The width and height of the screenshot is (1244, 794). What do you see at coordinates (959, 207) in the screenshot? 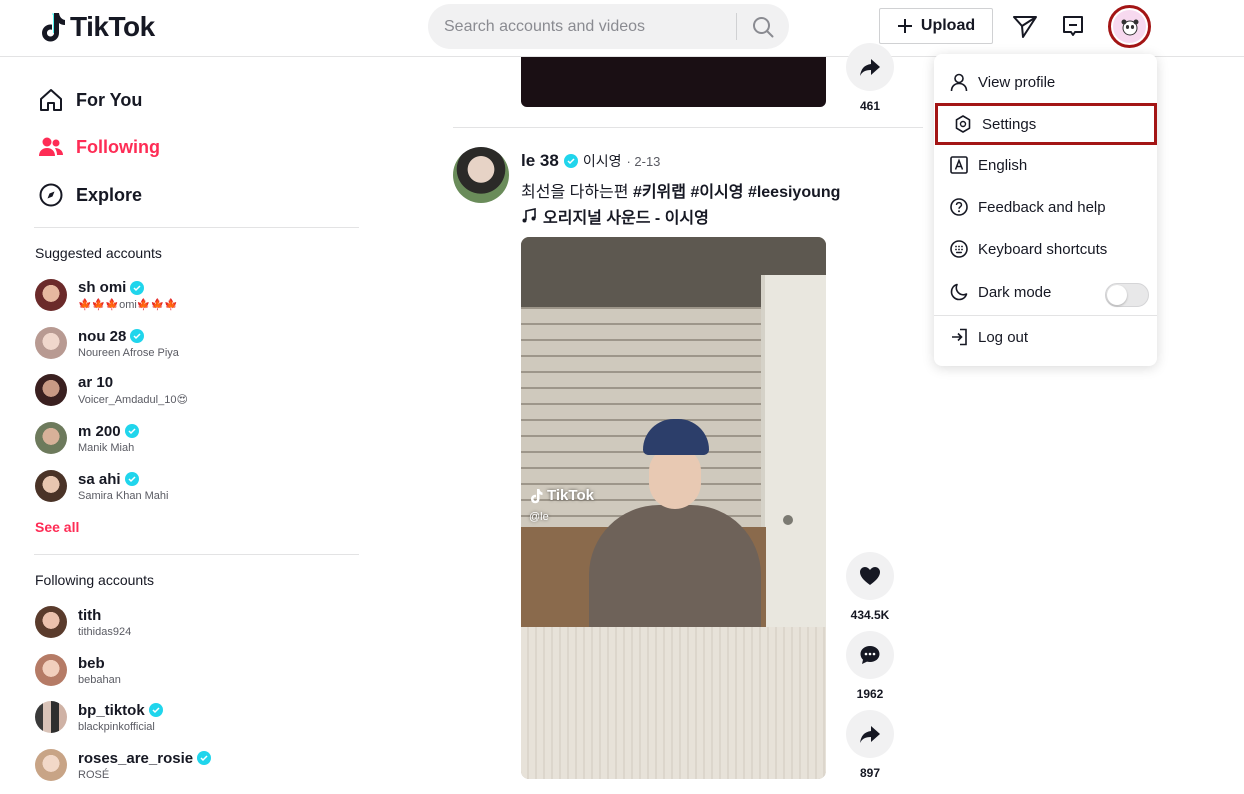
I see `help-icon` at bounding box center [959, 207].